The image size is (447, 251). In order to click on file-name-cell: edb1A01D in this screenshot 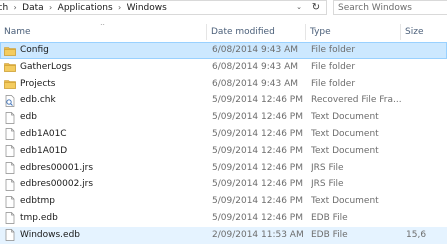, I will do `click(104, 151)`.